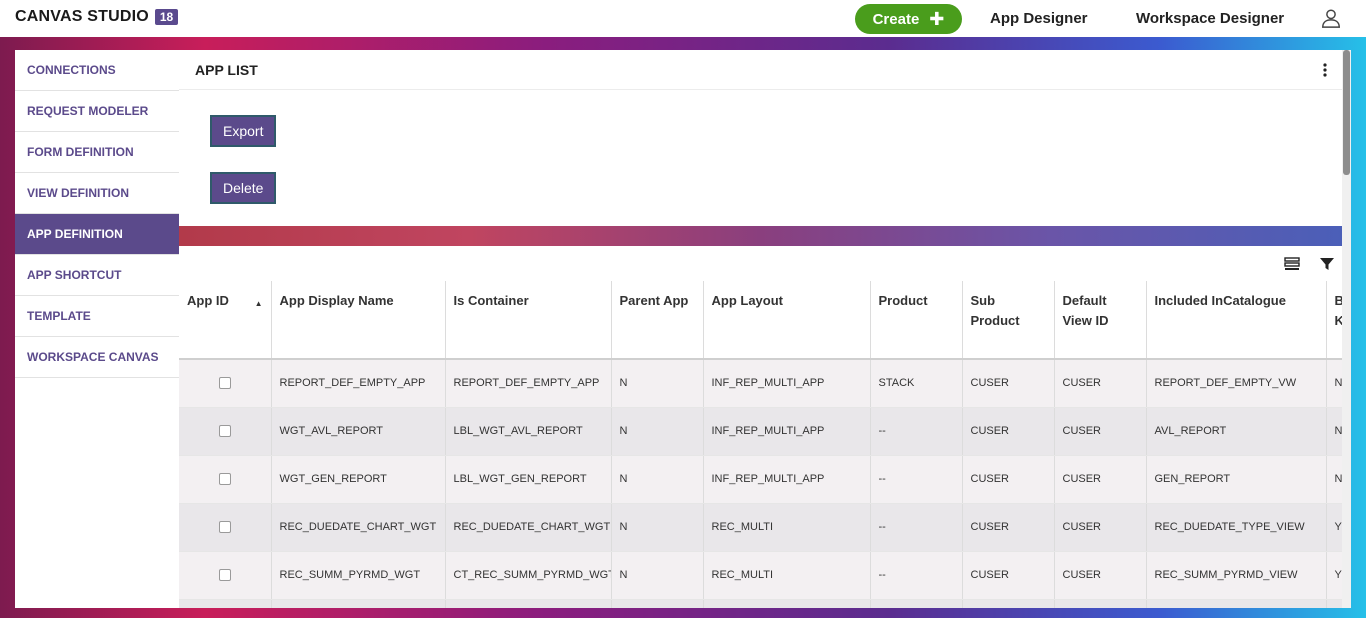 Image resolution: width=1366 pixels, height=618 pixels. Describe the element at coordinates (937, 19) in the screenshot. I see `plus-icon: ✚` at that location.